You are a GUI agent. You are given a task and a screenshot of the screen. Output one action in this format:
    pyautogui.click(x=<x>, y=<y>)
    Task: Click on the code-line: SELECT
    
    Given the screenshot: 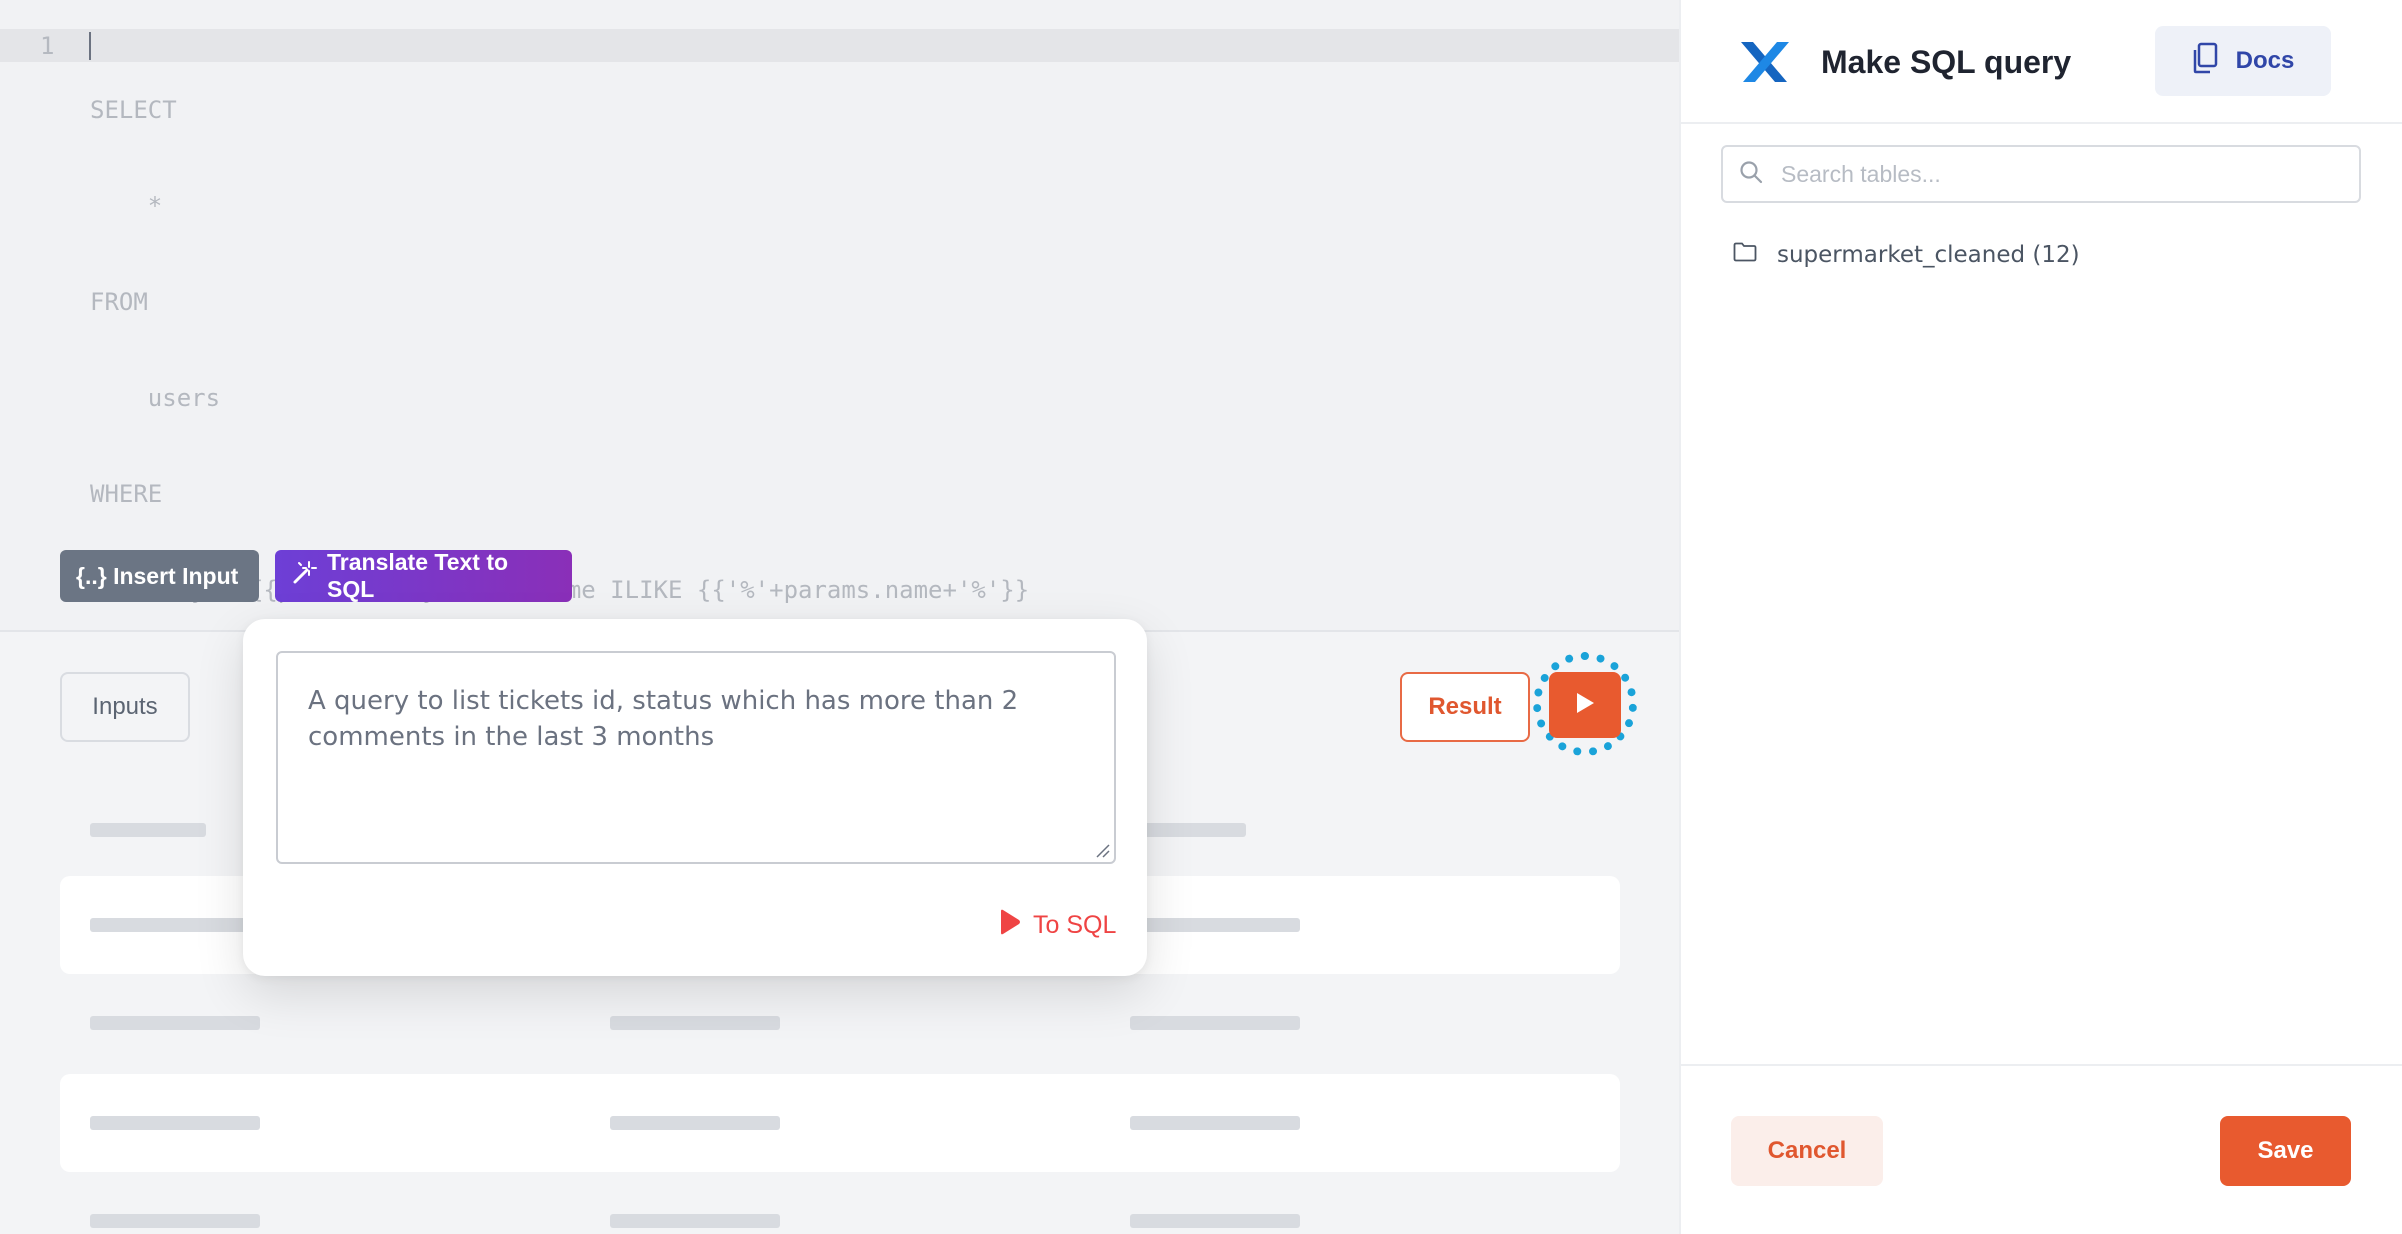 What is the action you would take?
    pyautogui.click(x=133, y=110)
    